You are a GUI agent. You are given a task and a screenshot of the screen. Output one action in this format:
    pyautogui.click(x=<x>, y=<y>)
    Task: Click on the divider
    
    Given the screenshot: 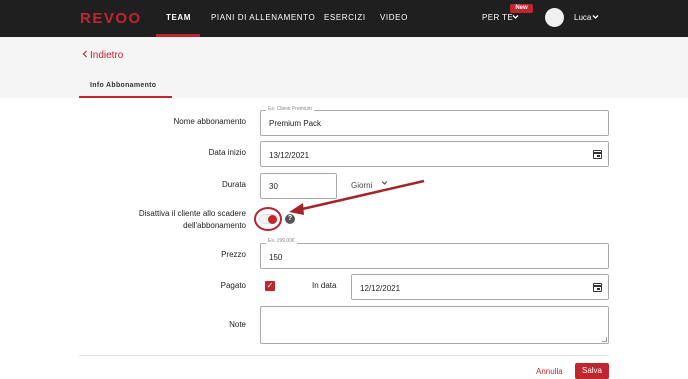 What is the action you would take?
    pyautogui.click(x=344, y=355)
    